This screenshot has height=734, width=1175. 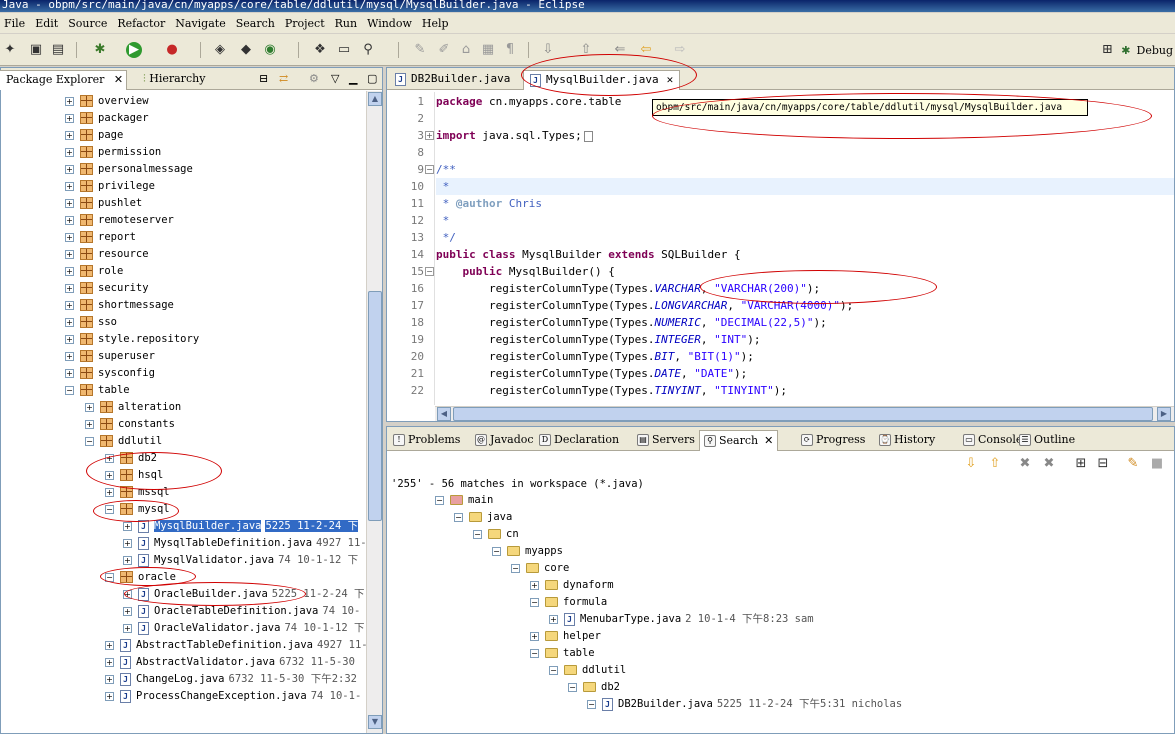 I want to click on search-result-node: + helper, so click(x=565, y=636).